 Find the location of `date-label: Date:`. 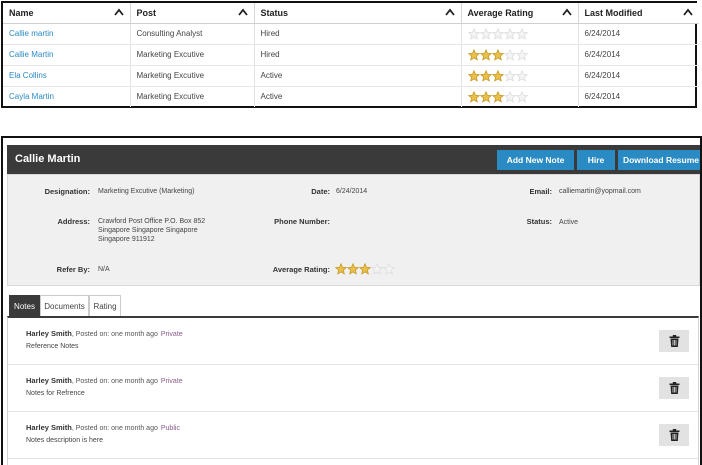

date-label: Date: is located at coordinates (320, 191).